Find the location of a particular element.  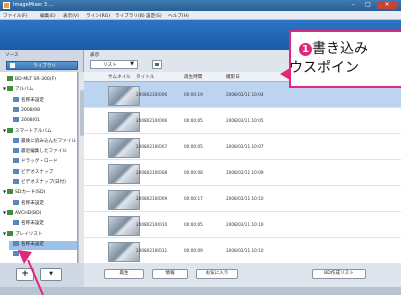

tree-item: 最近編集したファイル is located at coordinates (43, 152).